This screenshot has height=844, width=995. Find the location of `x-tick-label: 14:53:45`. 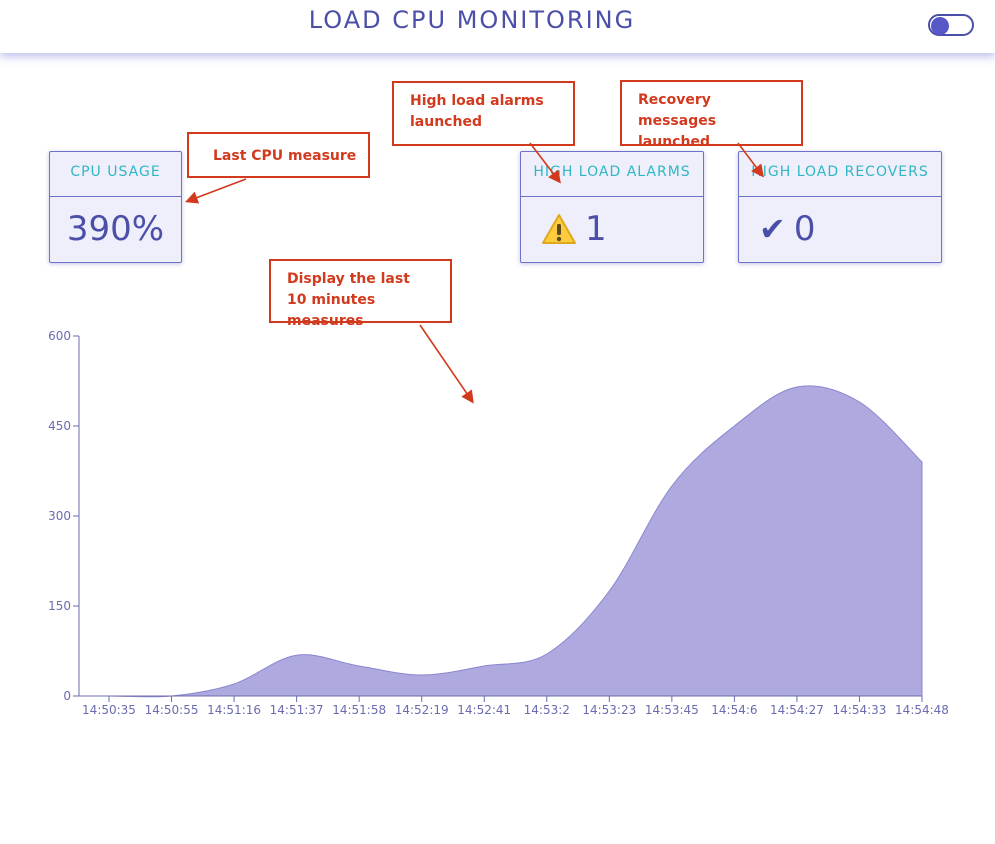

x-tick-label: 14:53:45 is located at coordinates (672, 710).